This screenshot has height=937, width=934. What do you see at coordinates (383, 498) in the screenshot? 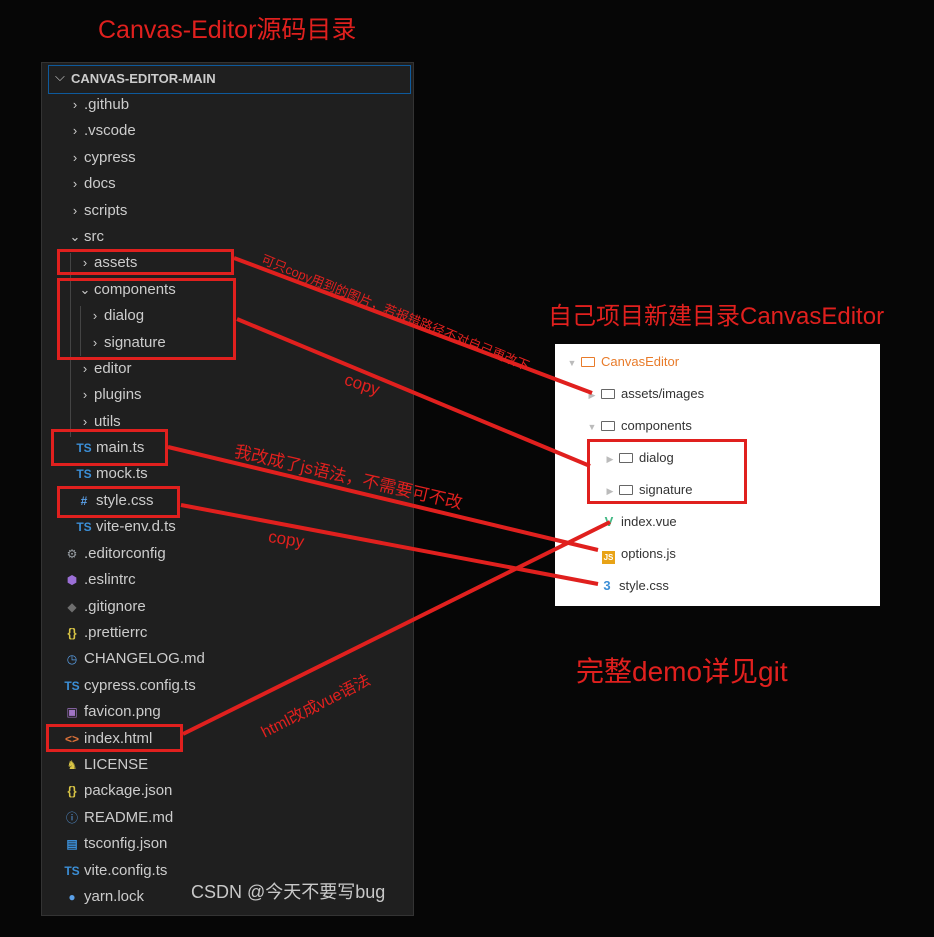
I see `connector-main-ts` at bounding box center [383, 498].